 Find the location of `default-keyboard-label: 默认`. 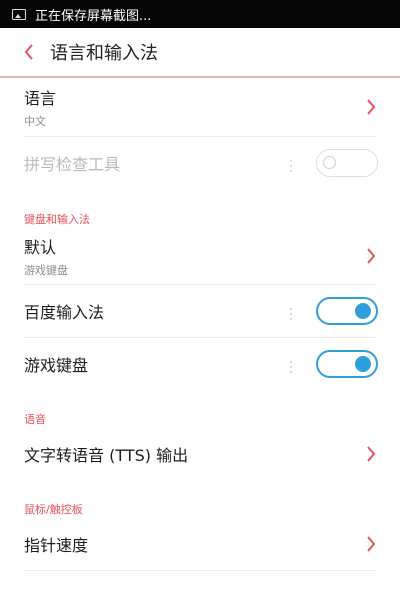

default-keyboard-label: 默认 is located at coordinates (40, 247).